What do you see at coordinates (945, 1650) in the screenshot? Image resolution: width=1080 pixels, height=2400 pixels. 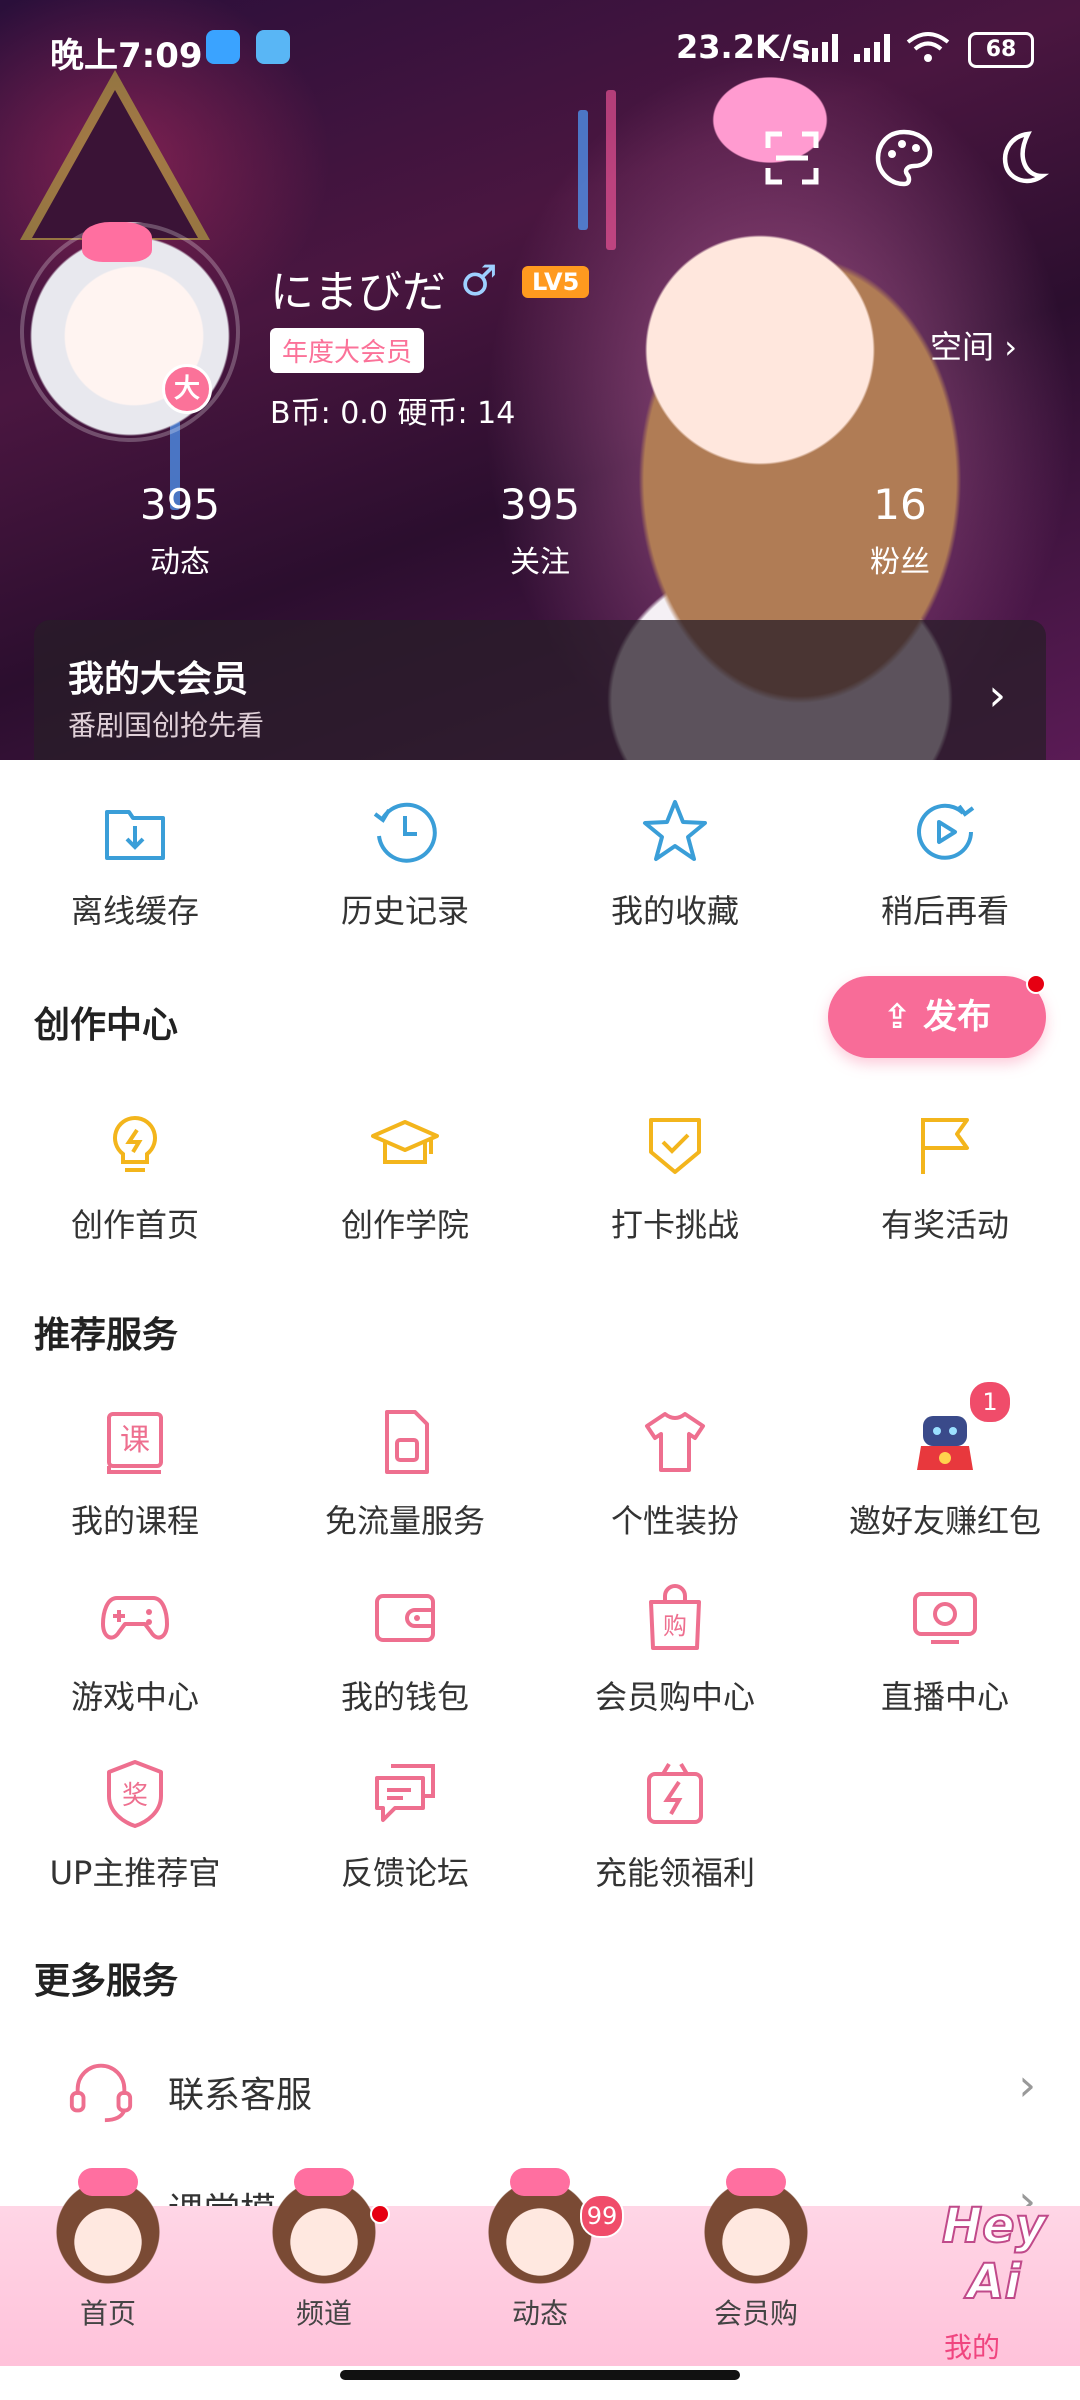 I see `live-center-button: 直播中心` at bounding box center [945, 1650].